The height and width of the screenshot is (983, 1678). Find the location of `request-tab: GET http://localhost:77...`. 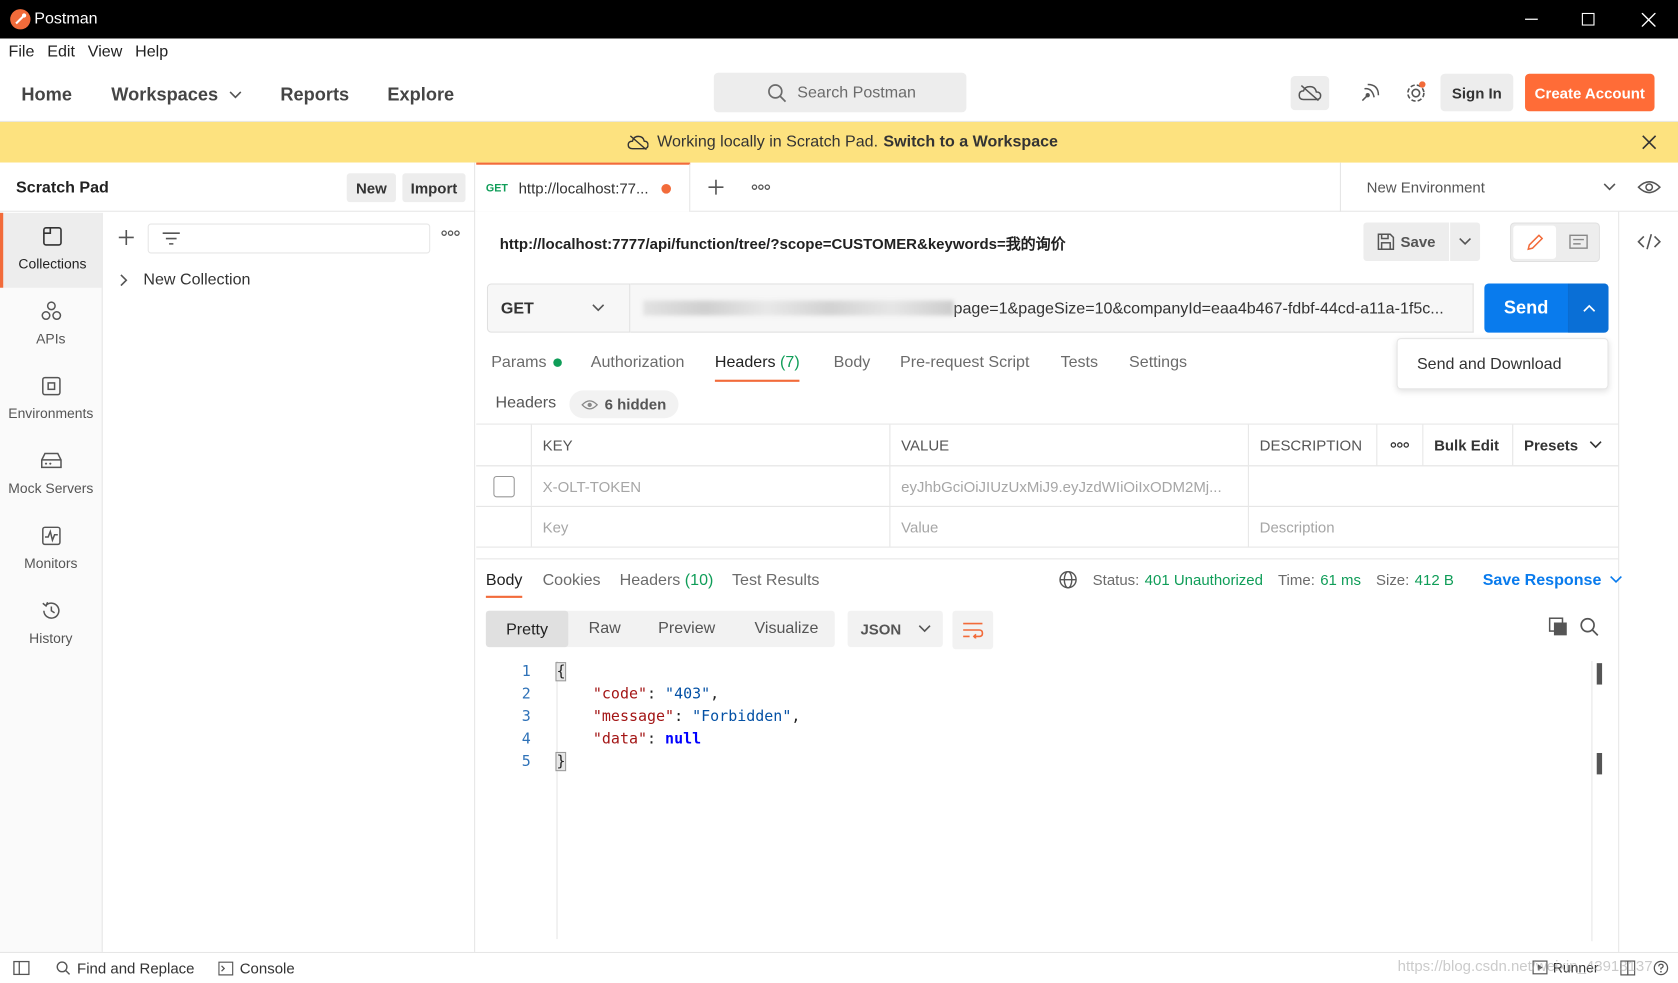

request-tab: GET http://localhost:77... is located at coordinates (583, 187).